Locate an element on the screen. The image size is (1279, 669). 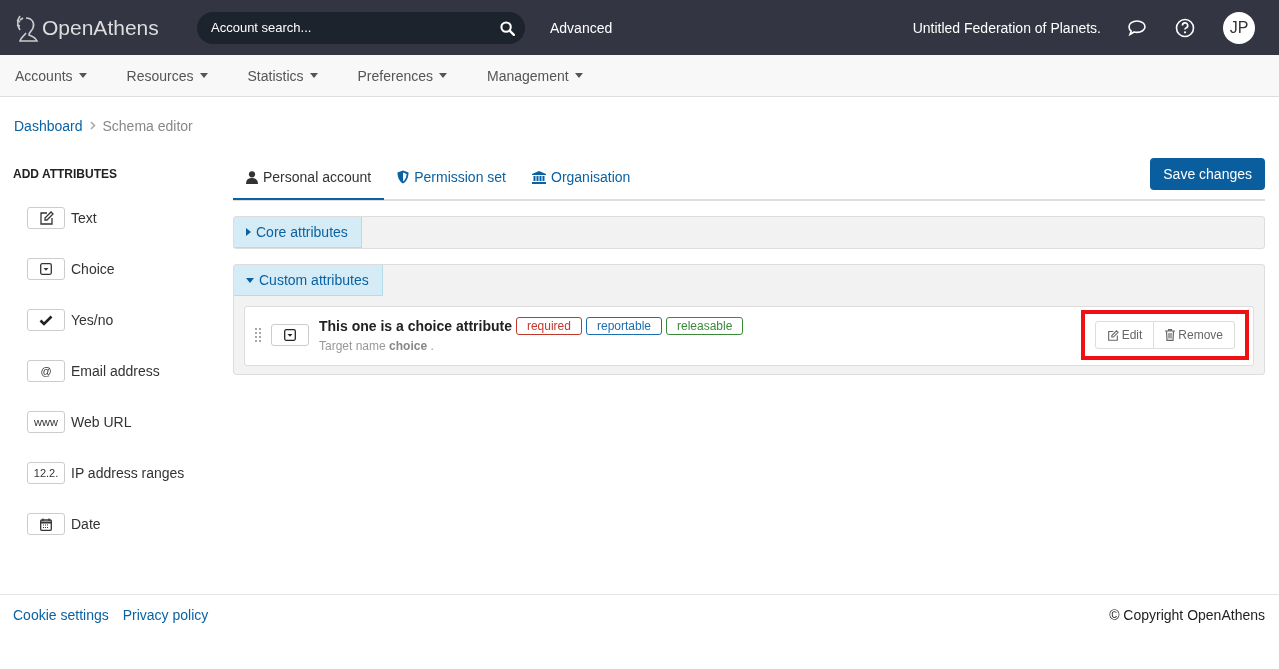
check-icon is located at coordinates (46, 320).